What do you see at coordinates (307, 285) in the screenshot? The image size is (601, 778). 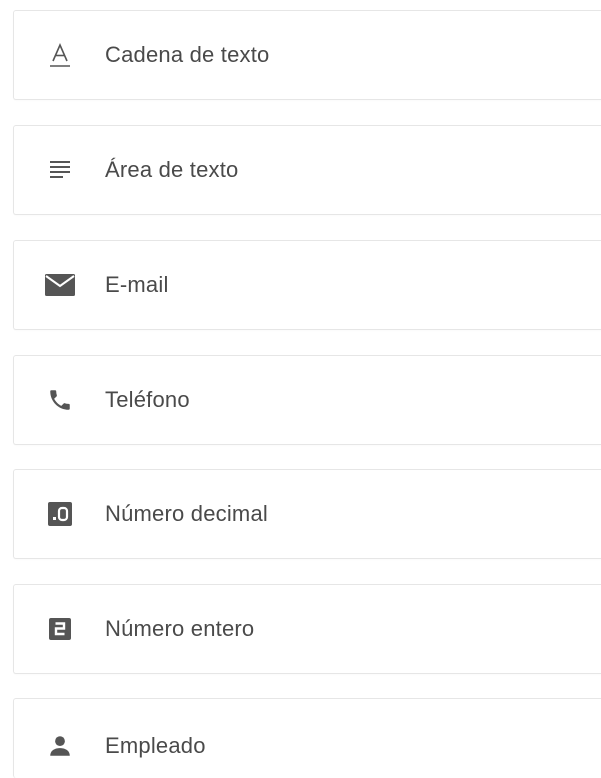 I see `field-type-email: E-mail` at bounding box center [307, 285].